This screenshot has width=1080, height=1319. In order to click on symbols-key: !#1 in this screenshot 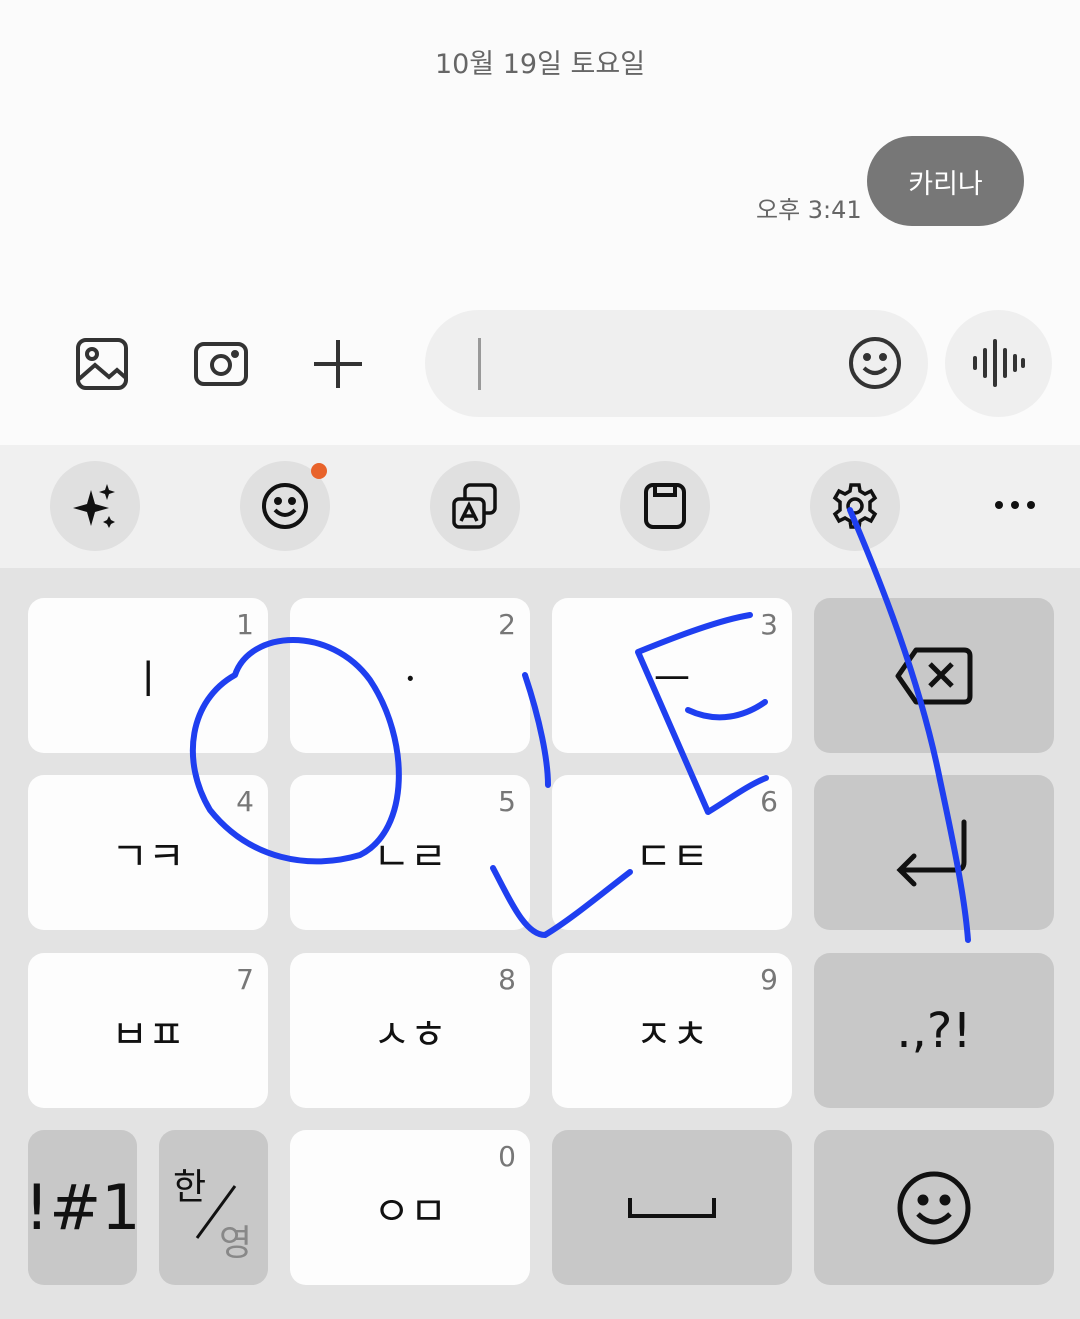, I will do `click(82, 1207)`.